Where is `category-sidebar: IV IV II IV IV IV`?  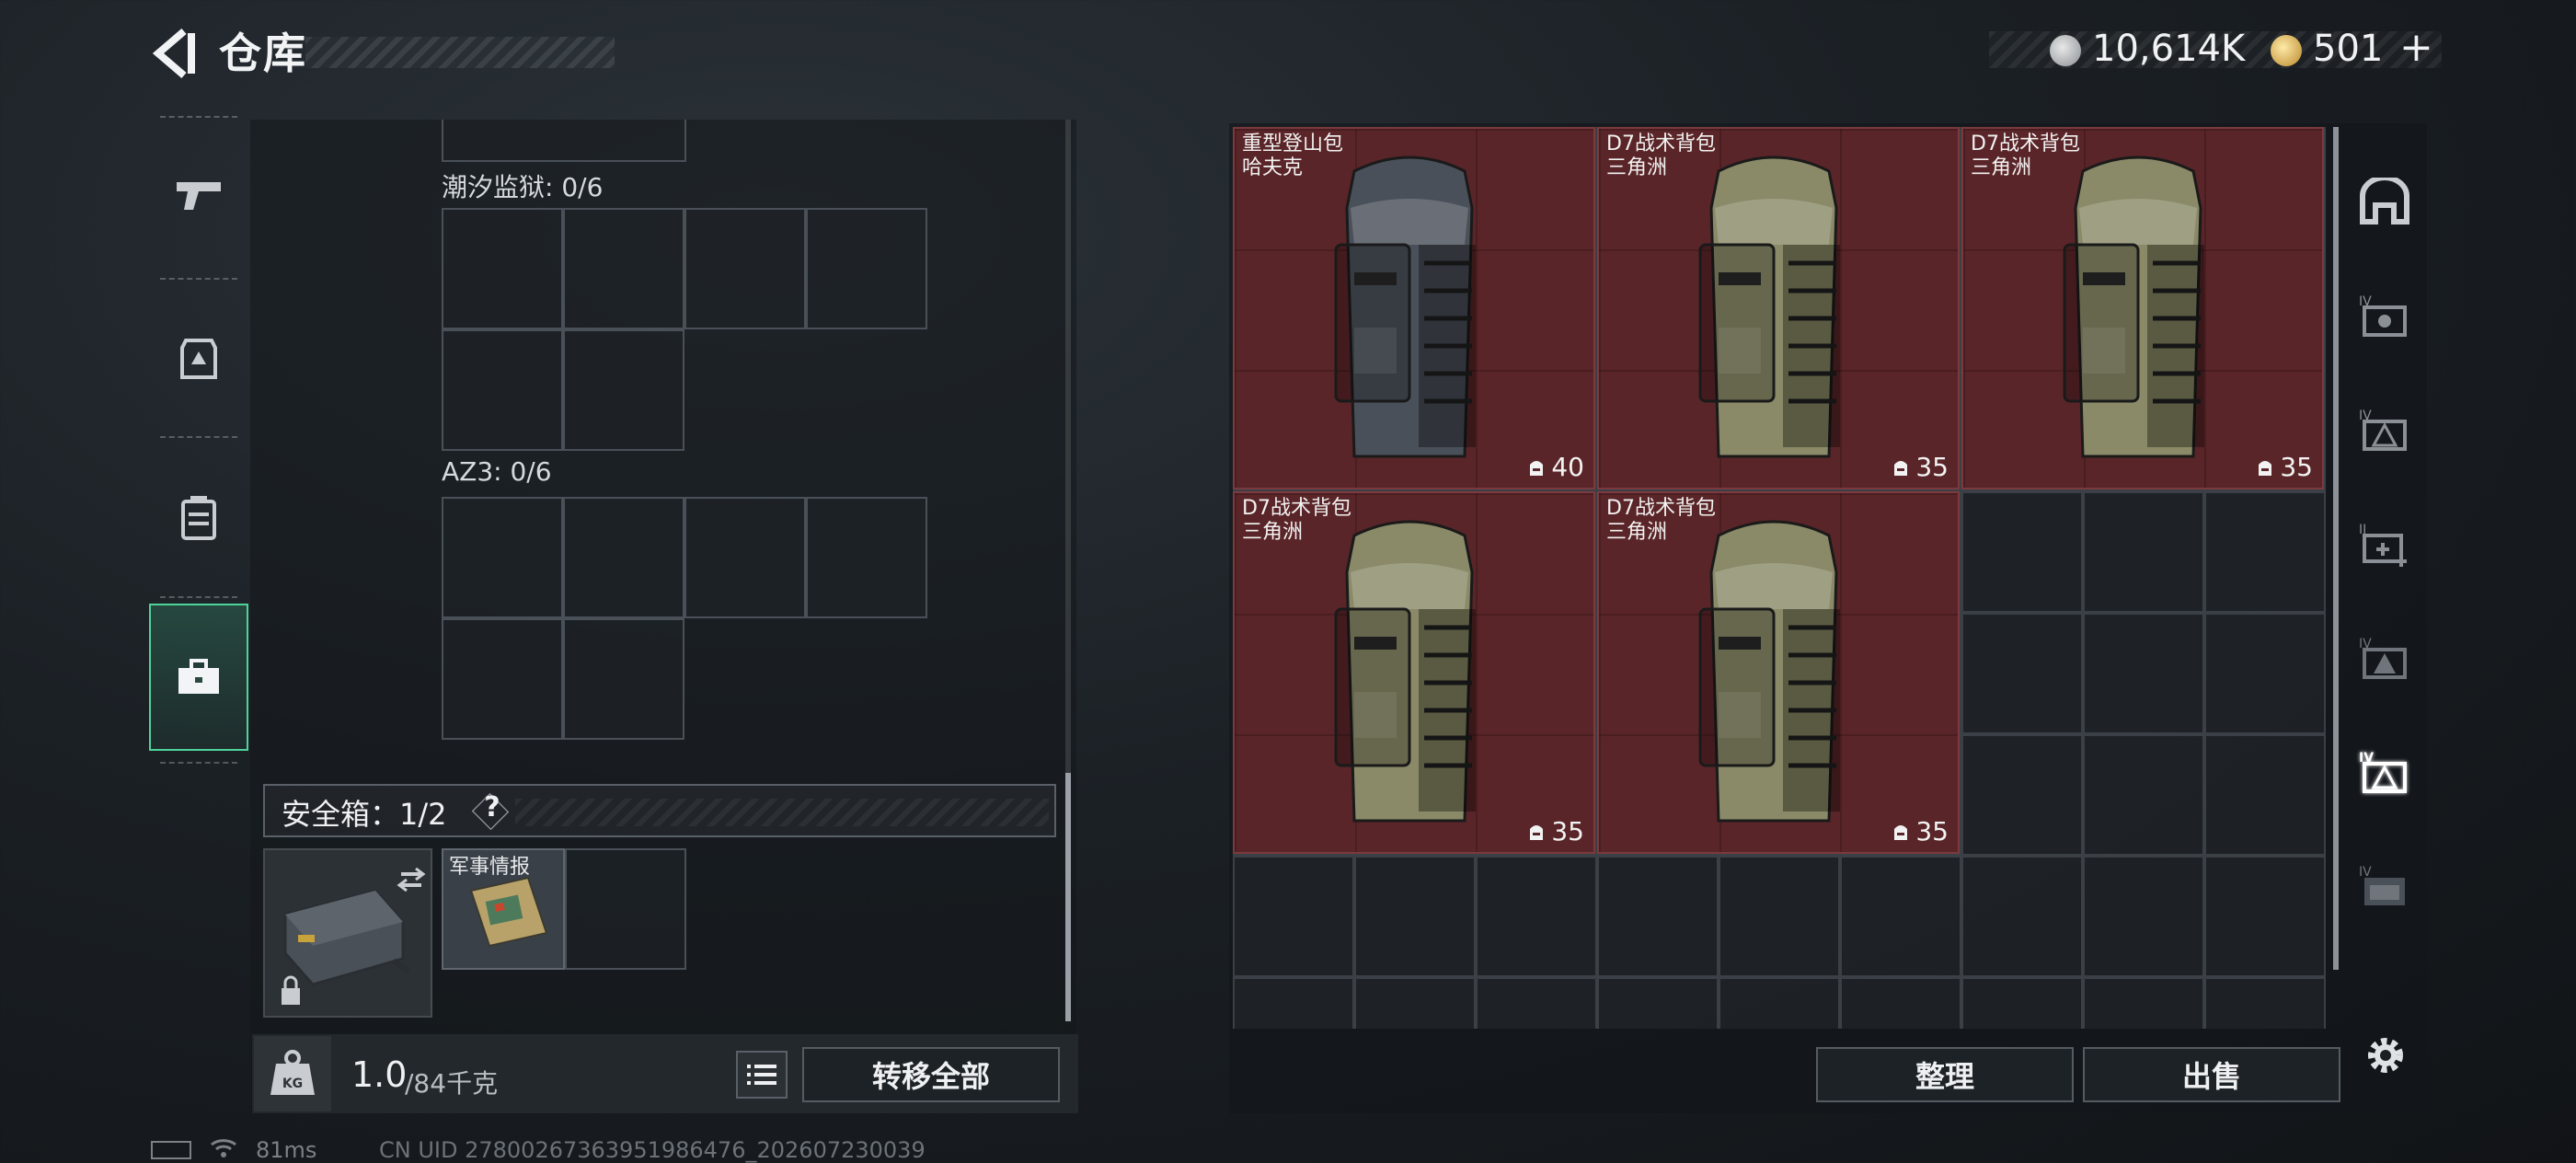
category-sidebar: IV IV II IV IV IV is located at coordinates (2384, 580).